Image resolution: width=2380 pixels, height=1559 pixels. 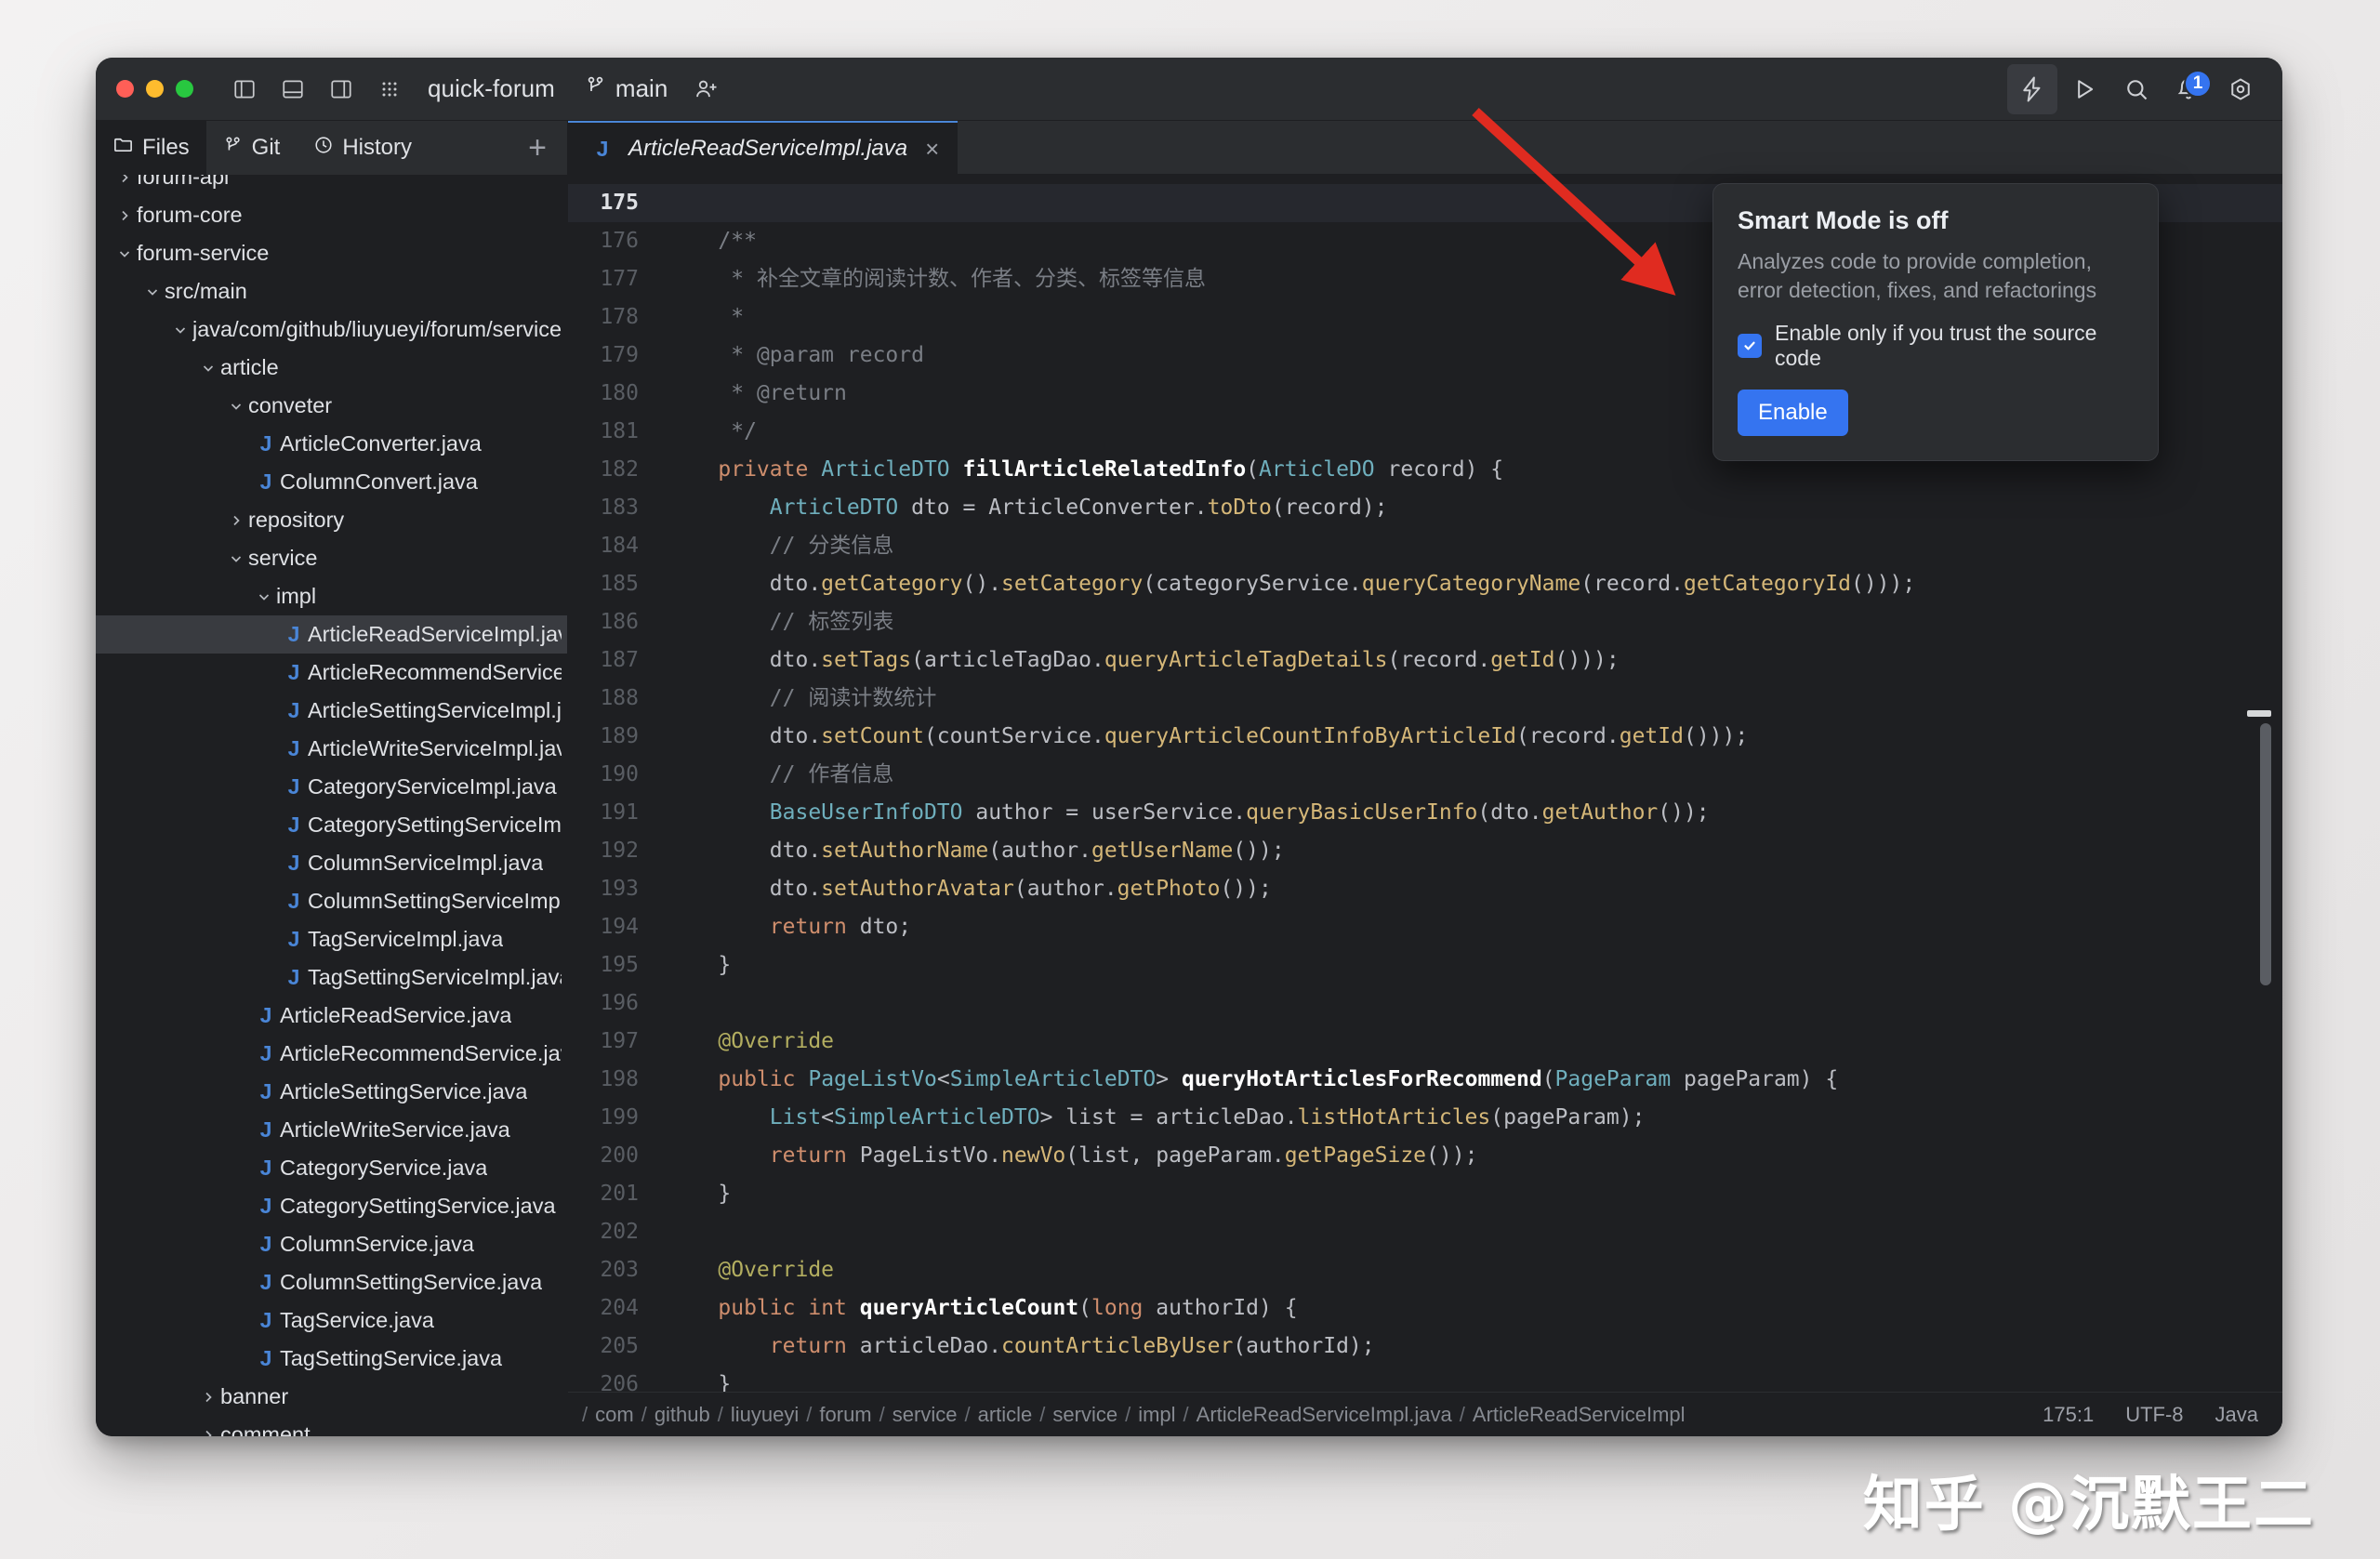 I want to click on code-line: // 标签列表, so click(x=1474, y=622).